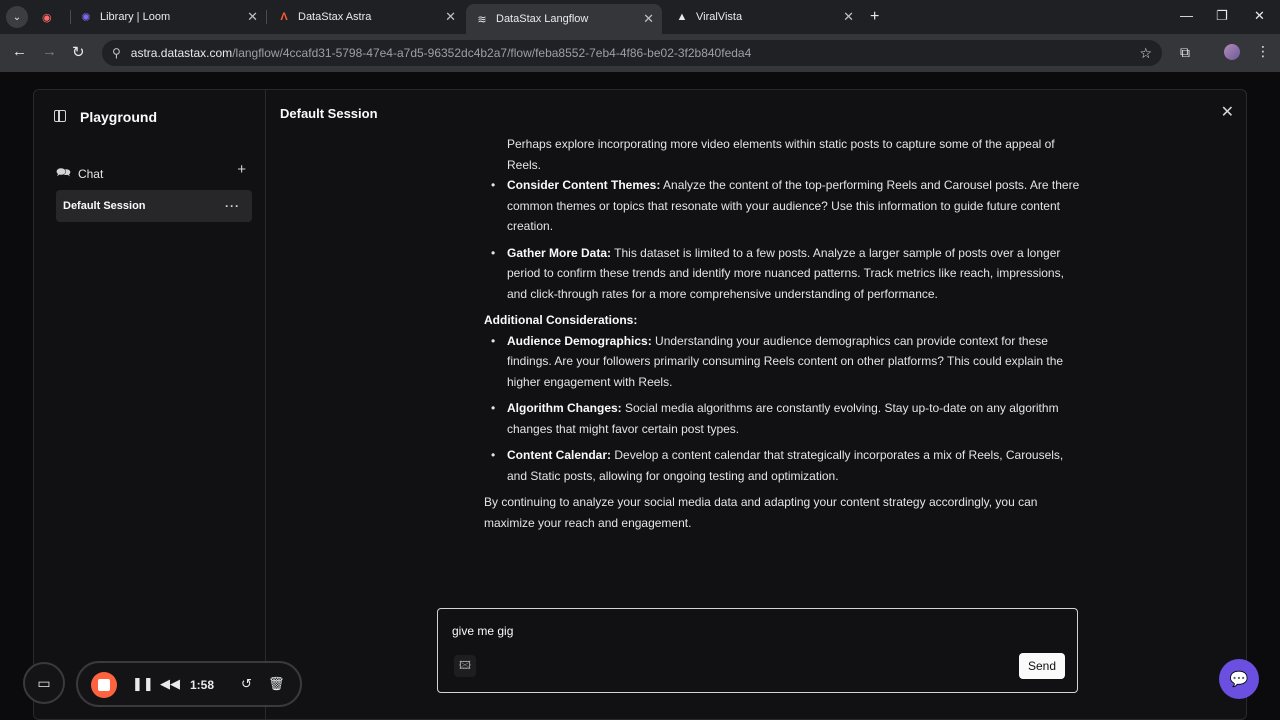  I want to click on list-item-title: Content Calendar:, so click(559, 455).